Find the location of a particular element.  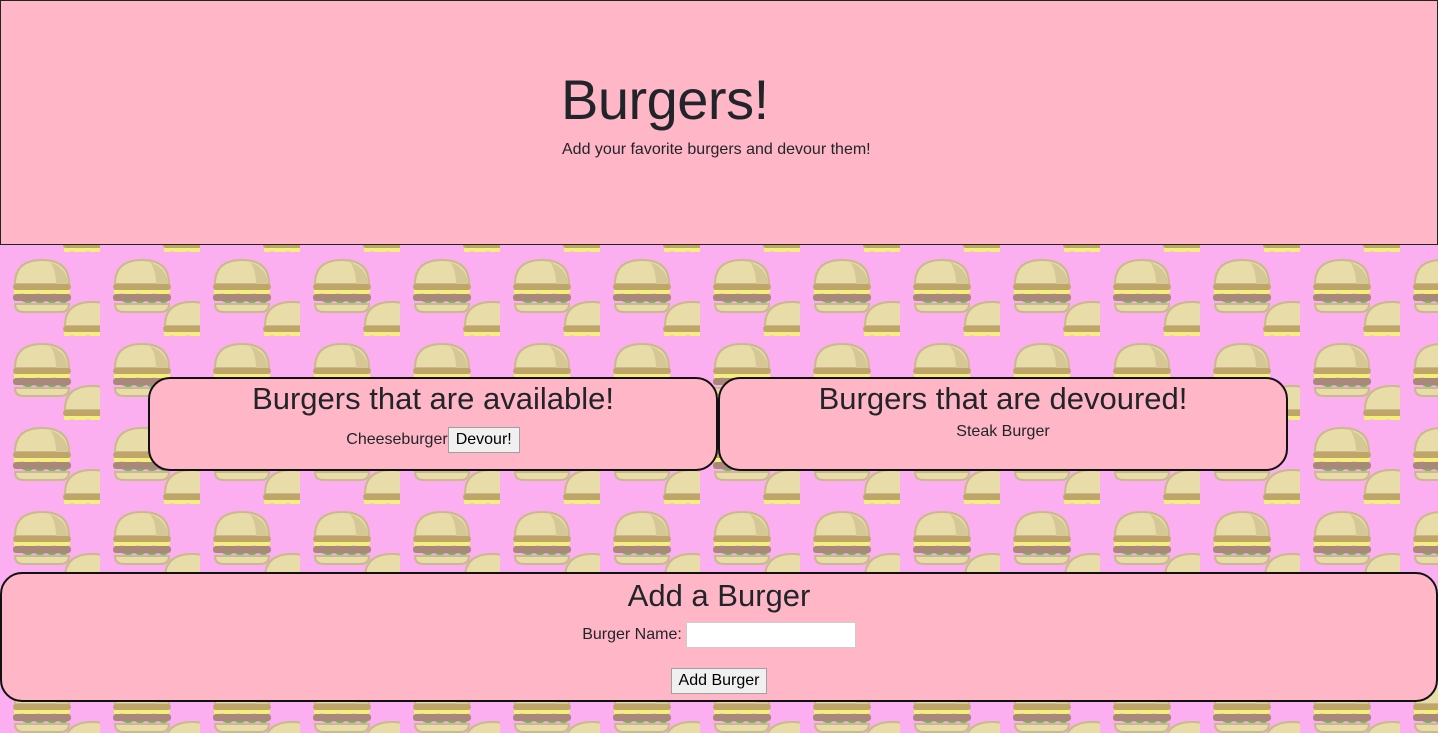

burger-name: Steak Burger is located at coordinates (1003, 431).